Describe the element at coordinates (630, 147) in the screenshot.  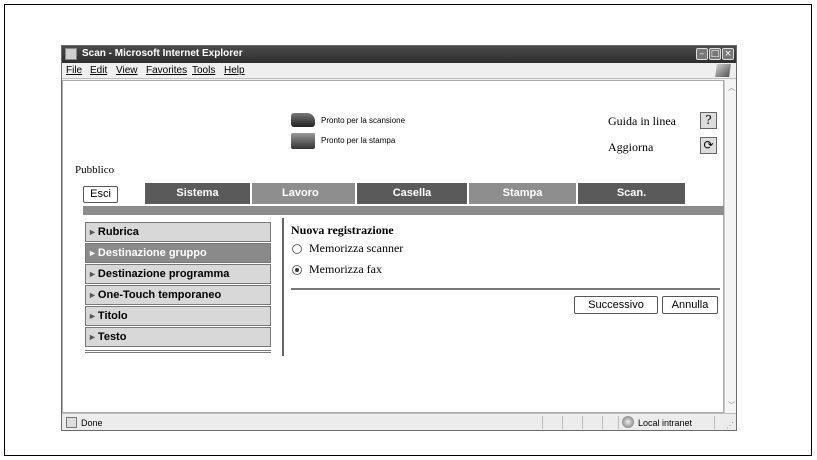
I see `refresh-link: Aggiorna` at that location.